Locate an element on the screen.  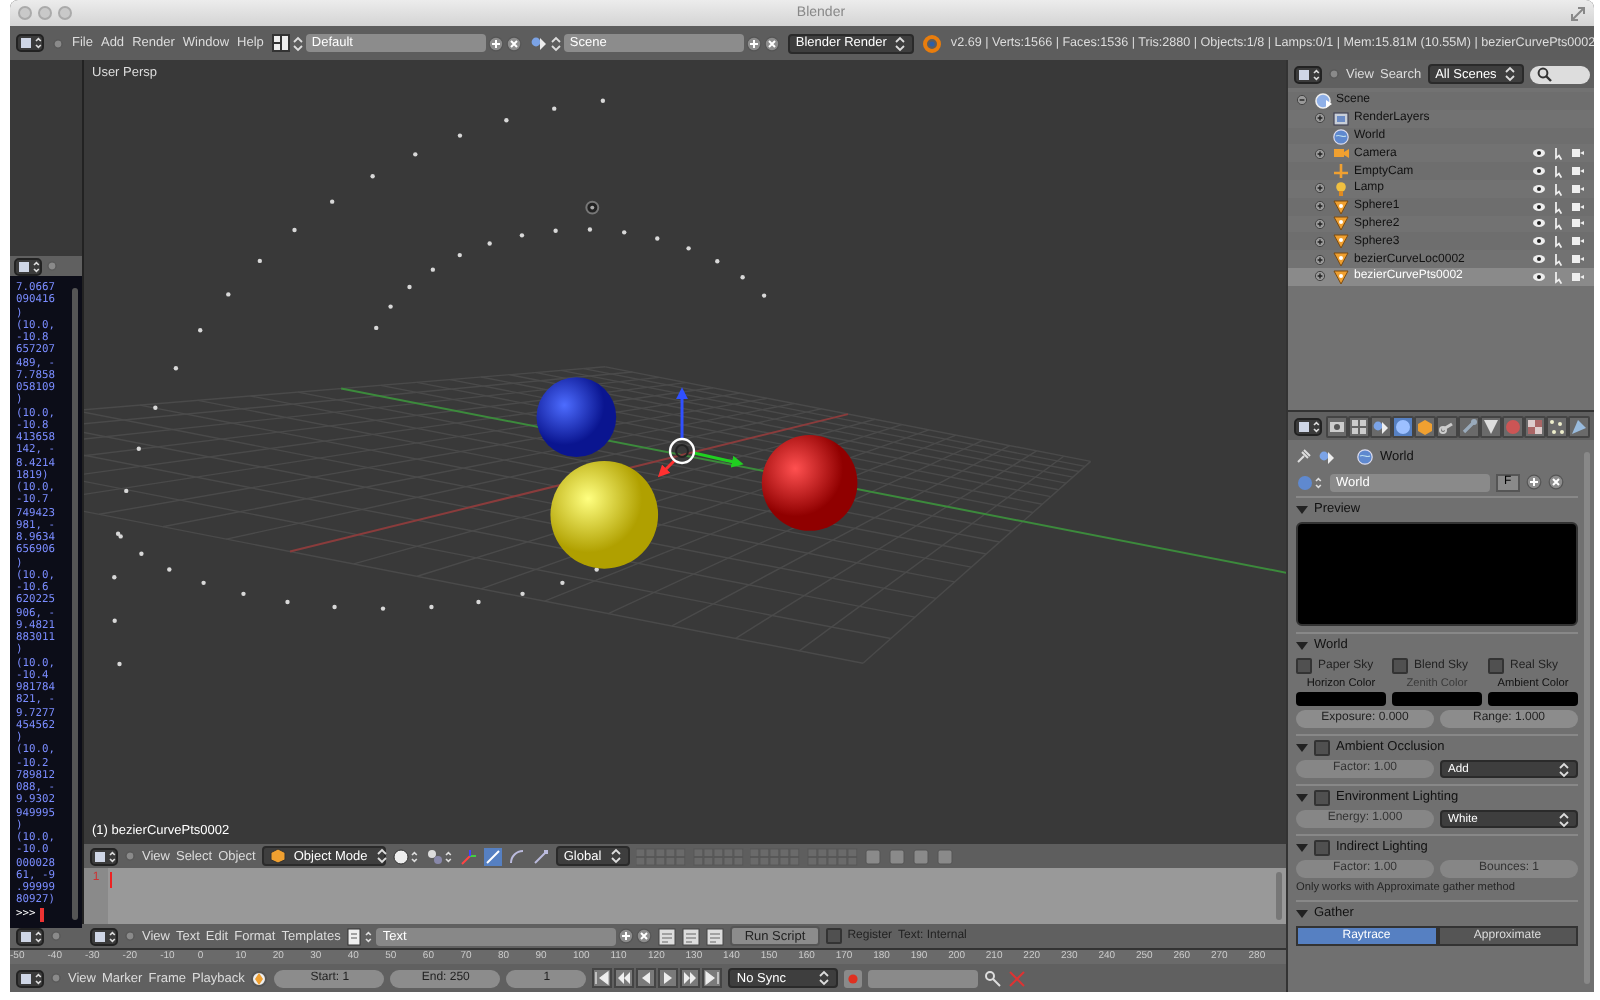
axes-icon is located at coordinates (1341, 171).